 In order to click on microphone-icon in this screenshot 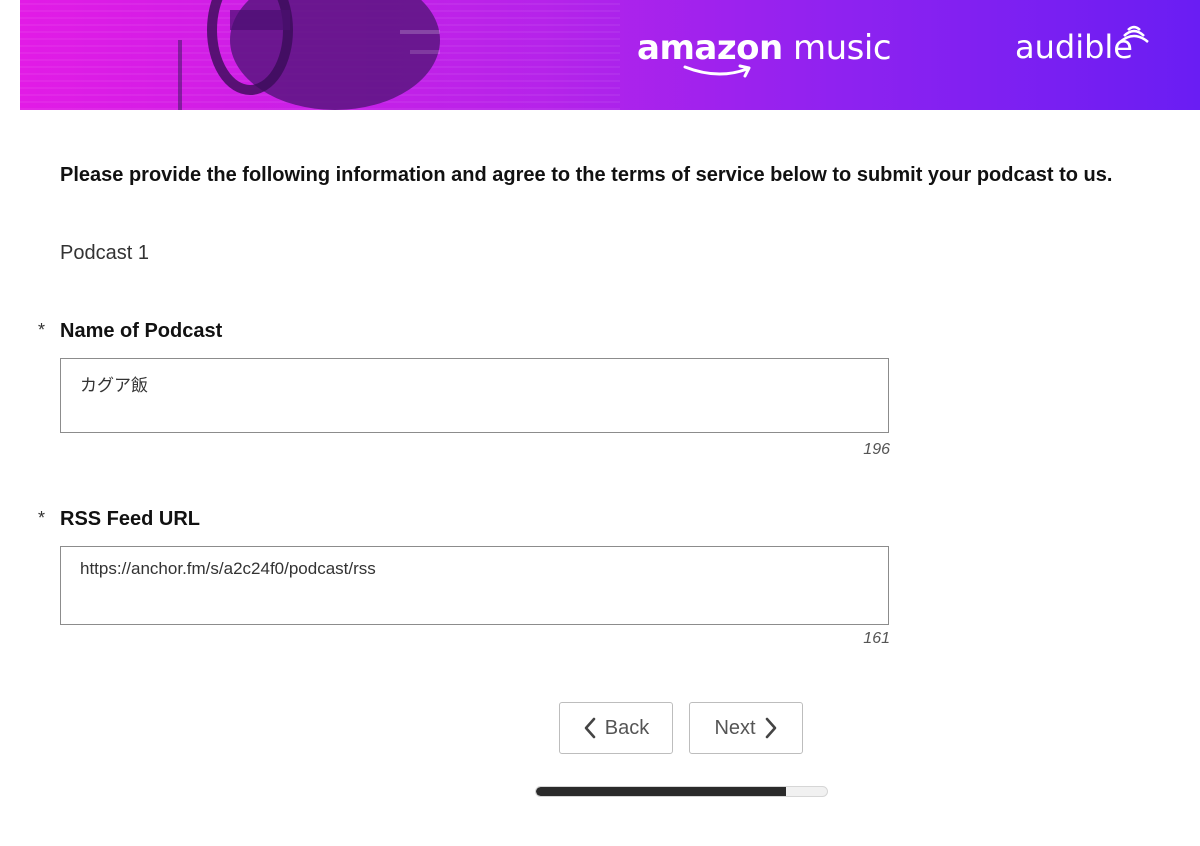, I will do `click(309, 55)`.